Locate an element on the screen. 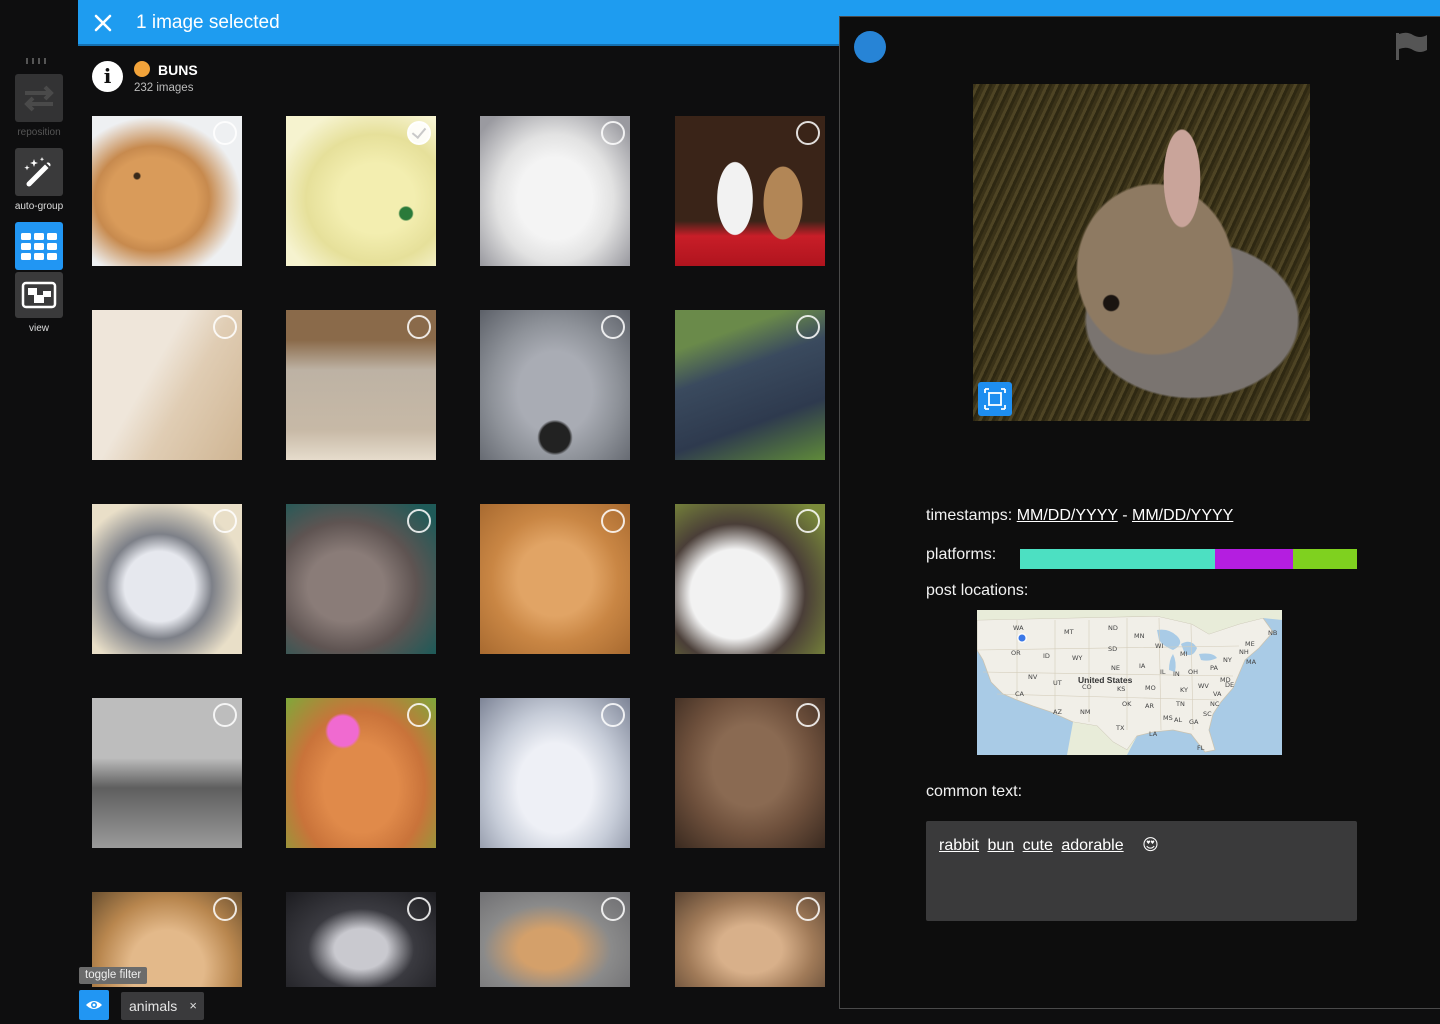 This screenshot has height=1024, width=1440. map-state-label: OR is located at coordinates (1016, 653).